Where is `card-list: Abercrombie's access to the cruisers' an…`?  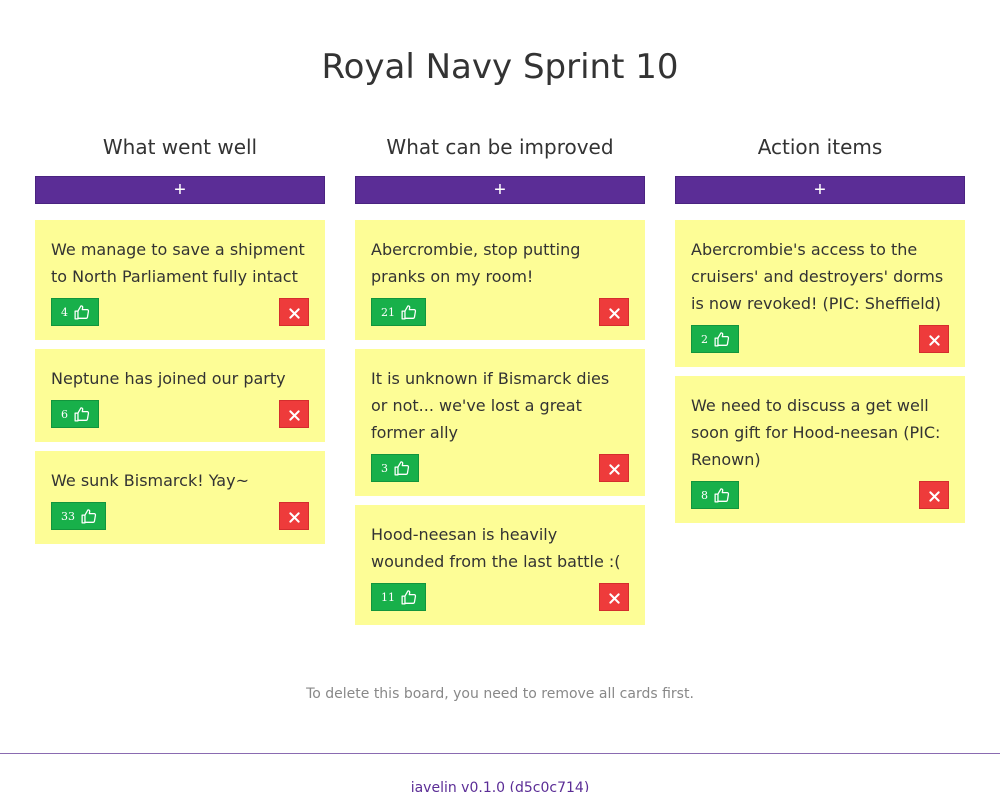 card-list: Abercrombie's access to the cruisers' an… is located at coordinates (820, 371).